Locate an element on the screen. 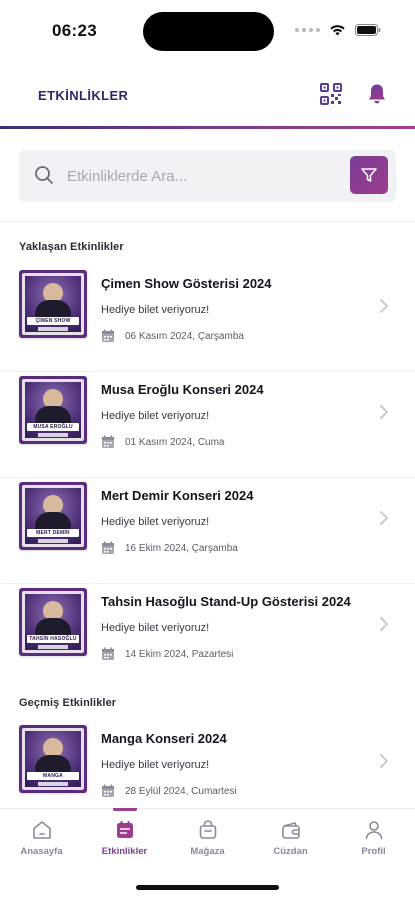 This screenshot has height=900, width=415. event-date-row: 14 Ekim 2024, Pazartesi is located at coordinates (167, 654).